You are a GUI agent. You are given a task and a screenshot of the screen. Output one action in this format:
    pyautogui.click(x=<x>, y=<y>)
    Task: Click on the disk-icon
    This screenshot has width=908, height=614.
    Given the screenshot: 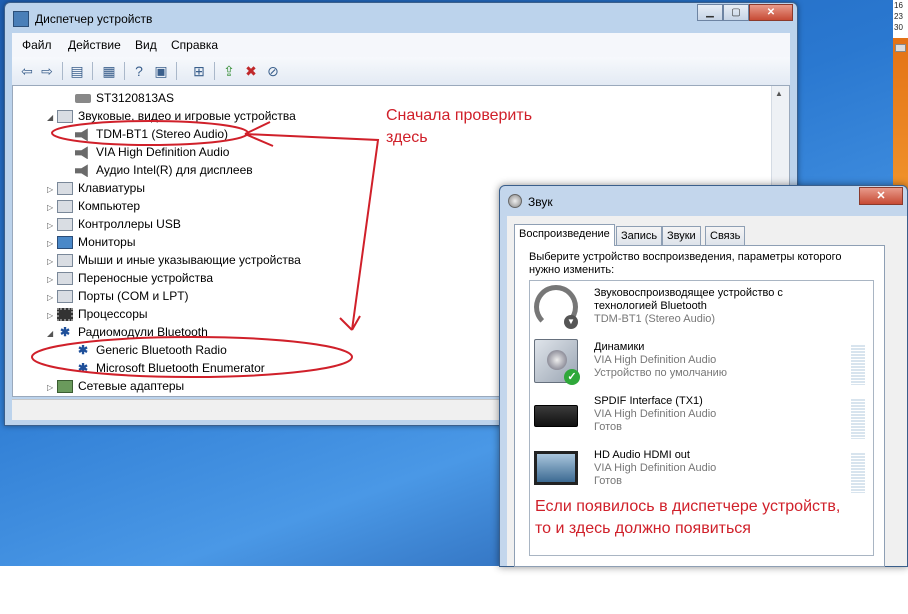 What is the action you would take?
    pyautogui.click(x=83, y=99)
    